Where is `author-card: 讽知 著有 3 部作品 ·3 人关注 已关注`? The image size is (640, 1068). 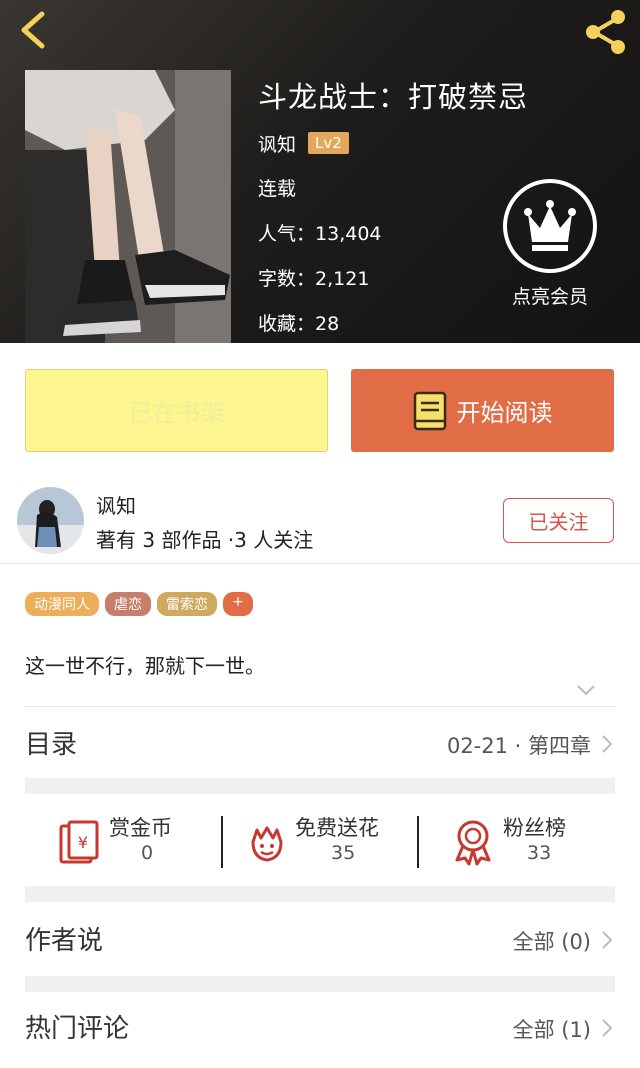
author-card: 讽知 著有 3 部作品 ·3 人关注 已关注 is located at coordinates (320, 522).